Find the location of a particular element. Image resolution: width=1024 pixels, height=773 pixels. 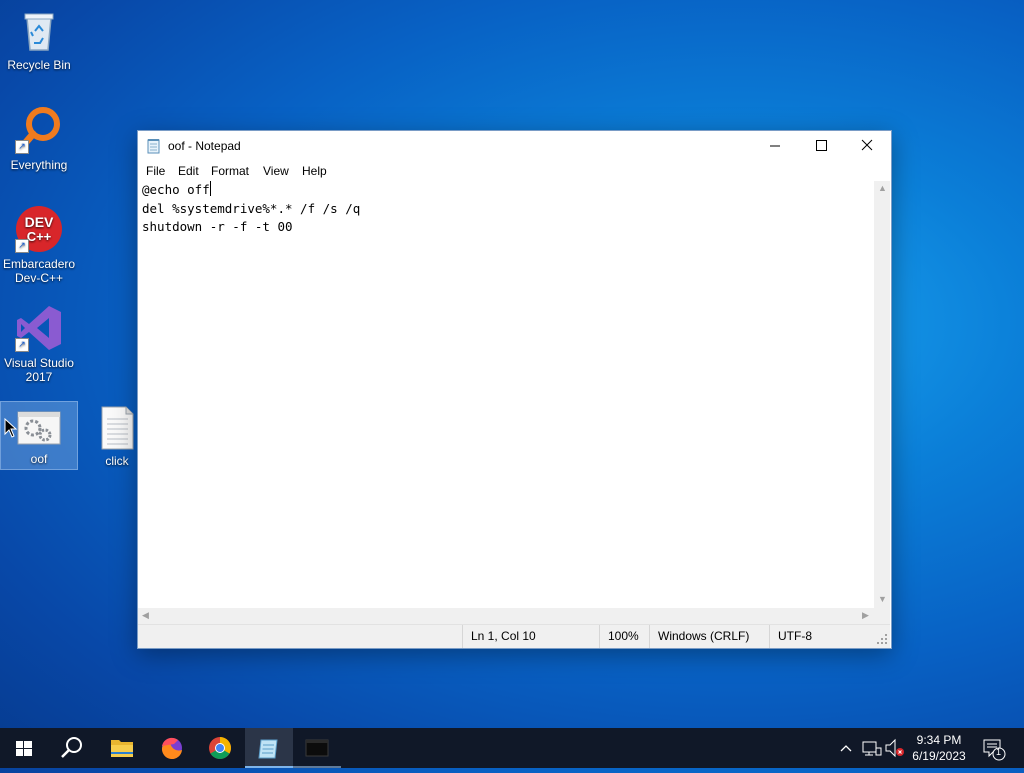

clock-time: 9:34 PM is located at coordinates (939, 740).